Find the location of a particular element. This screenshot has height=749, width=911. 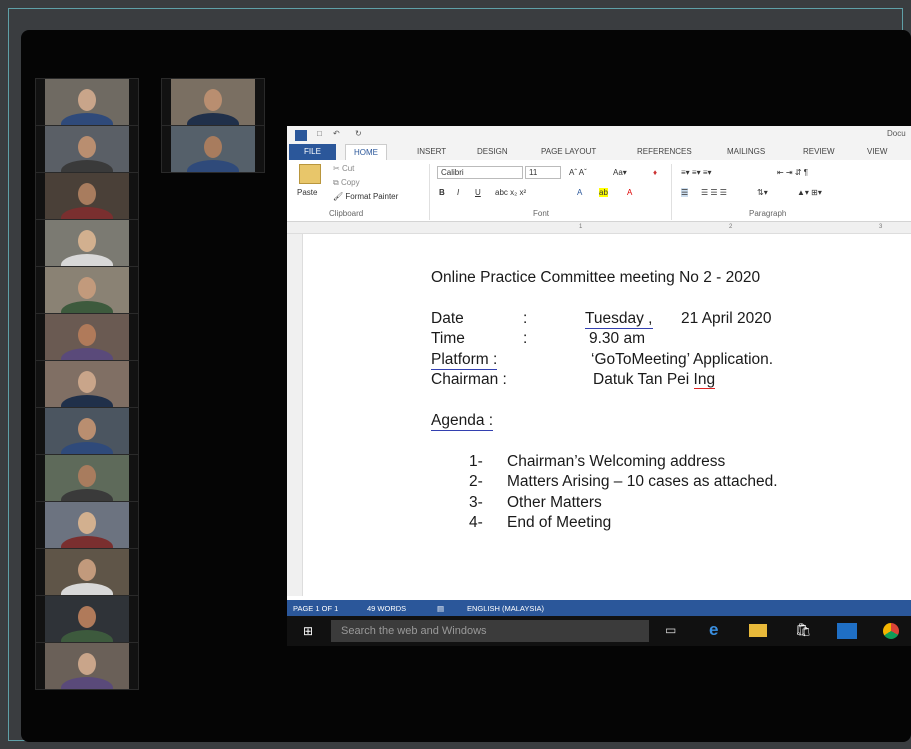

cut-button: ✂ Cut is located at coordinates (343, 168).